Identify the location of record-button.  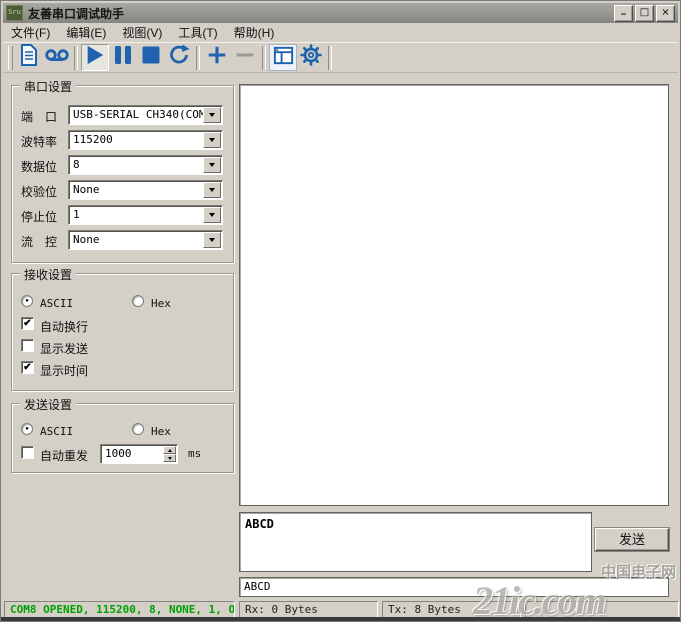
(57, 57).